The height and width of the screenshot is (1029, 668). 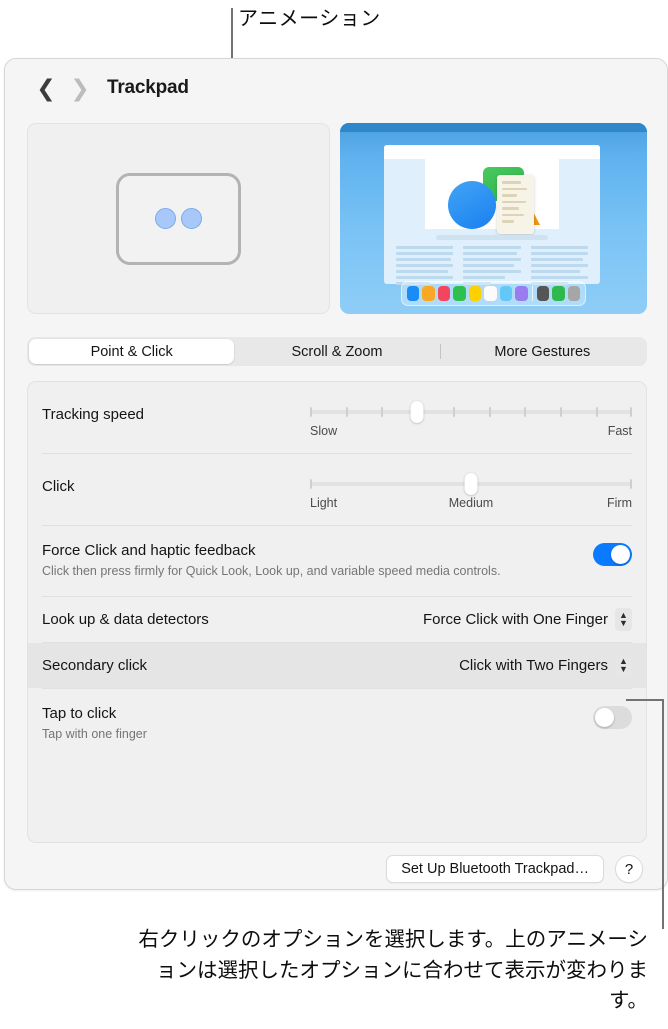 I want to click on tracking-speed-slider: Slow Fast, so click(x=471, y=419).